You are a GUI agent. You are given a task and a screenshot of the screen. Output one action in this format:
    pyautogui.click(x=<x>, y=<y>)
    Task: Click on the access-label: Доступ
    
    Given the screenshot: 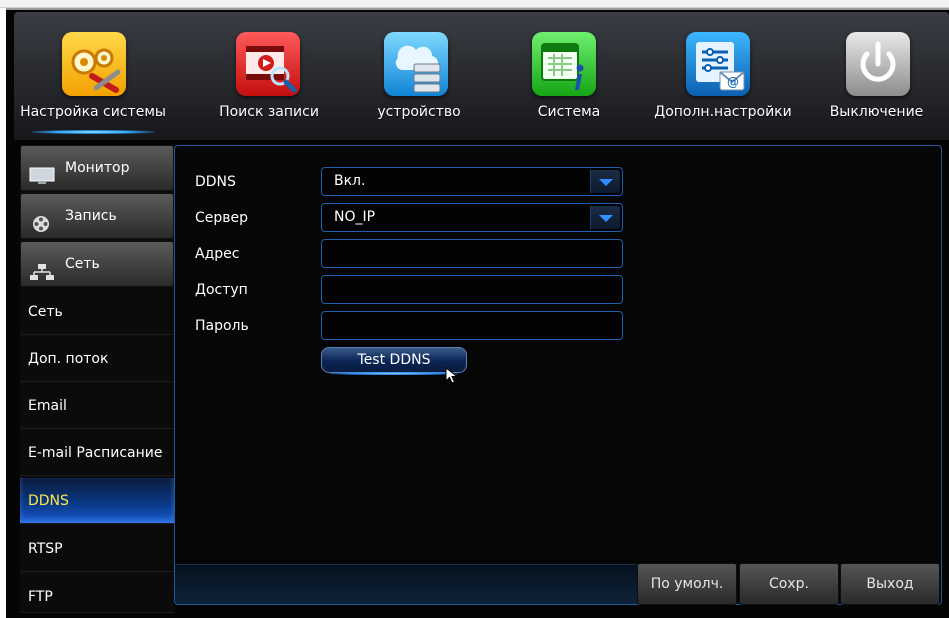 What is the action you would take?
    pyautogui.click(x=221, y=290)
    